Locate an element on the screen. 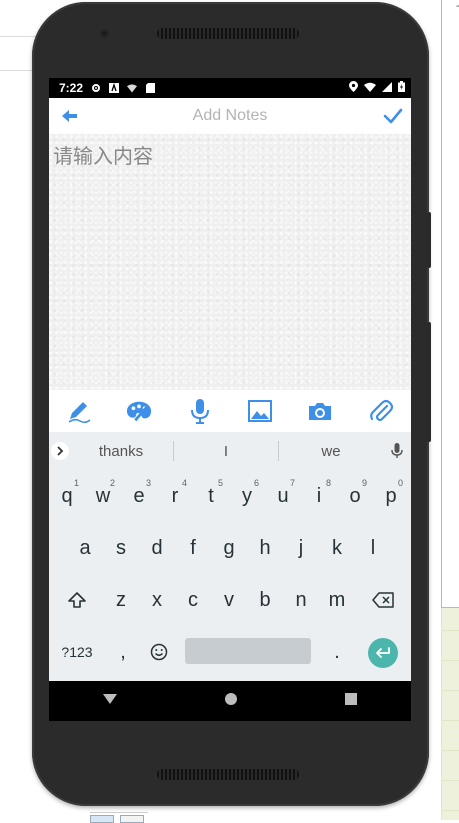  suggestion-word: we is located at coordinates (331, 451).